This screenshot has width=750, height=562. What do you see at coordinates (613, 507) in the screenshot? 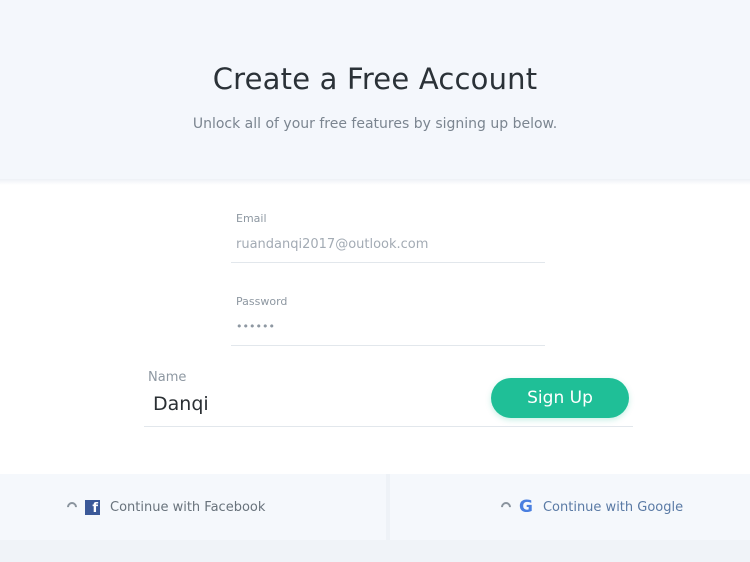
I see `google-button-label: Continue with Google` at bounding box center [613, 507].